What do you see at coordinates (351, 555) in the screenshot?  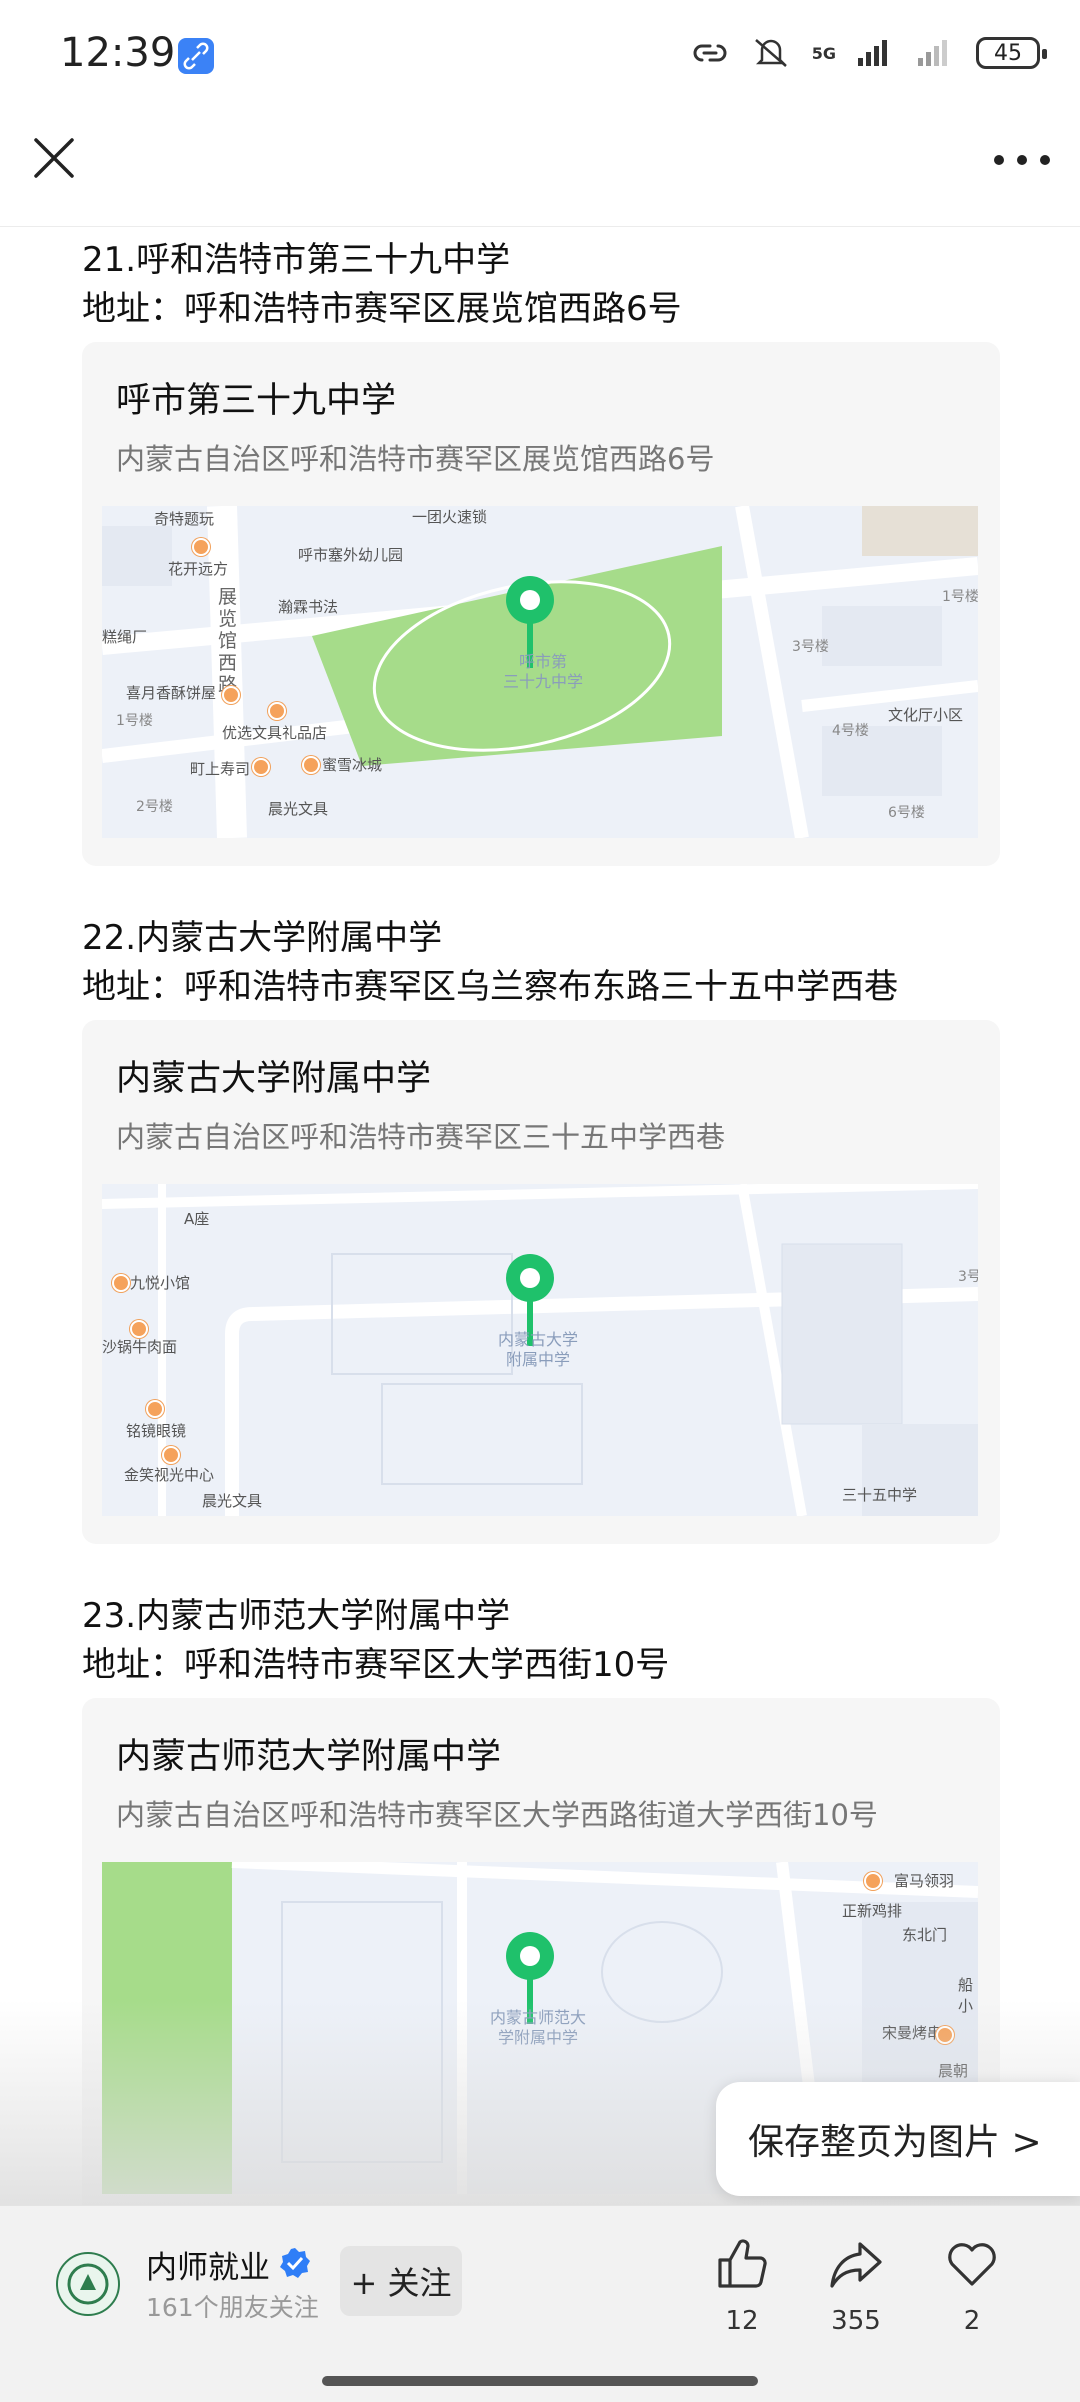 I see `map-label: 呼市塞外幼儿园` at bounding box center [351, 555].